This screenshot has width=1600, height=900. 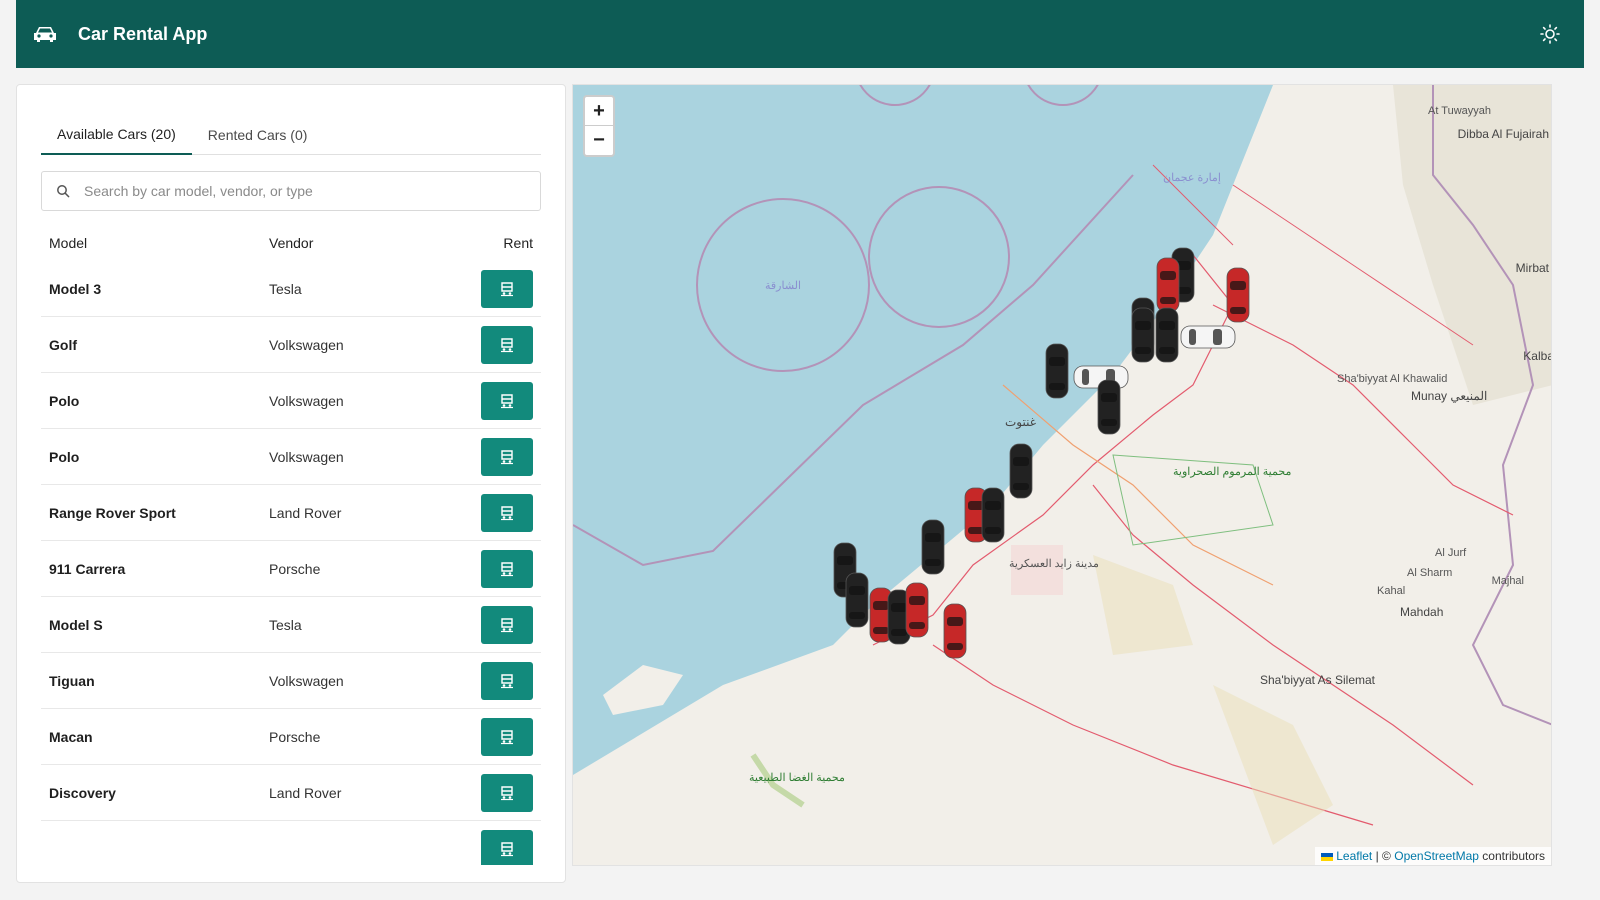 What do you see at coordinates (1327, 856) in the screenshot?
I see `ukraine-flag-icon` at bounding box center [1327, 856].